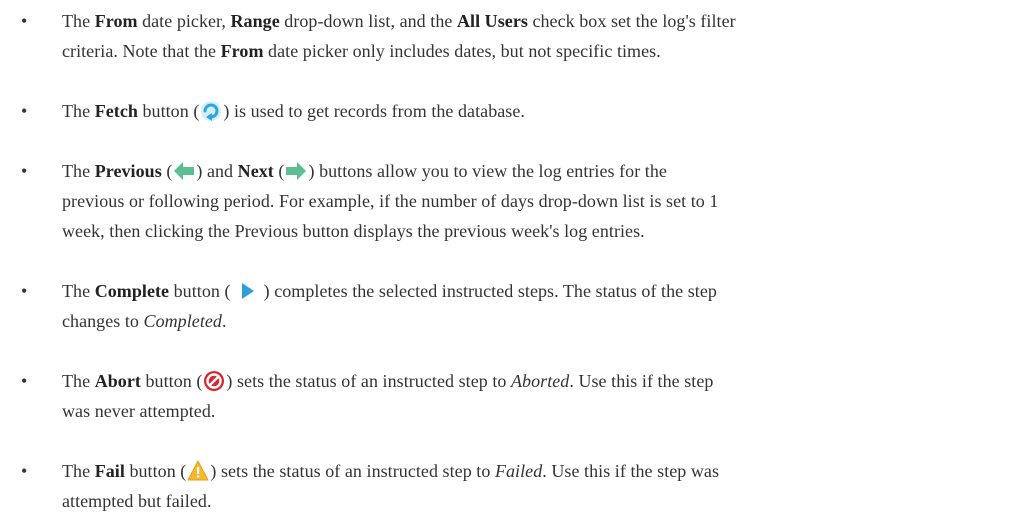 Image resolution: width=1033 pixels, height=521 pixels. I want to click on text-run: date picker,, so click(184, 21).